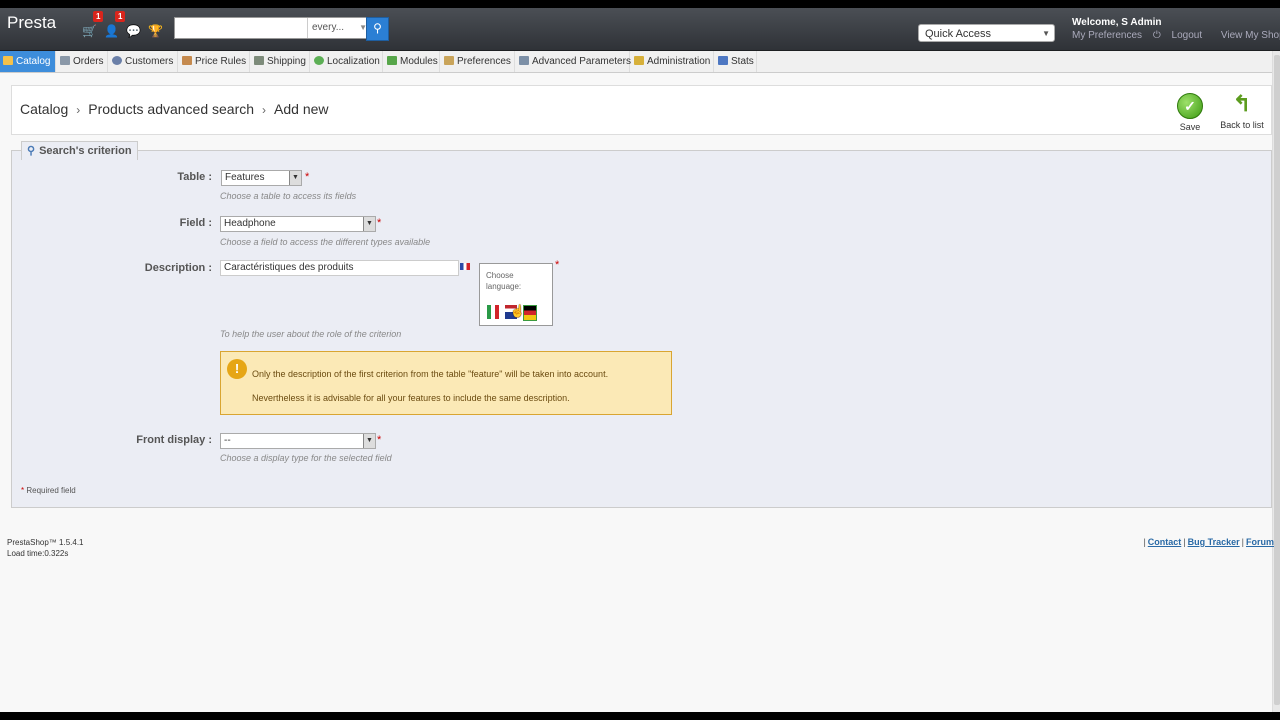  Describe the element at coordinates (736, 61) in the screenshot. I see `tab-stats: Stats` at that location.